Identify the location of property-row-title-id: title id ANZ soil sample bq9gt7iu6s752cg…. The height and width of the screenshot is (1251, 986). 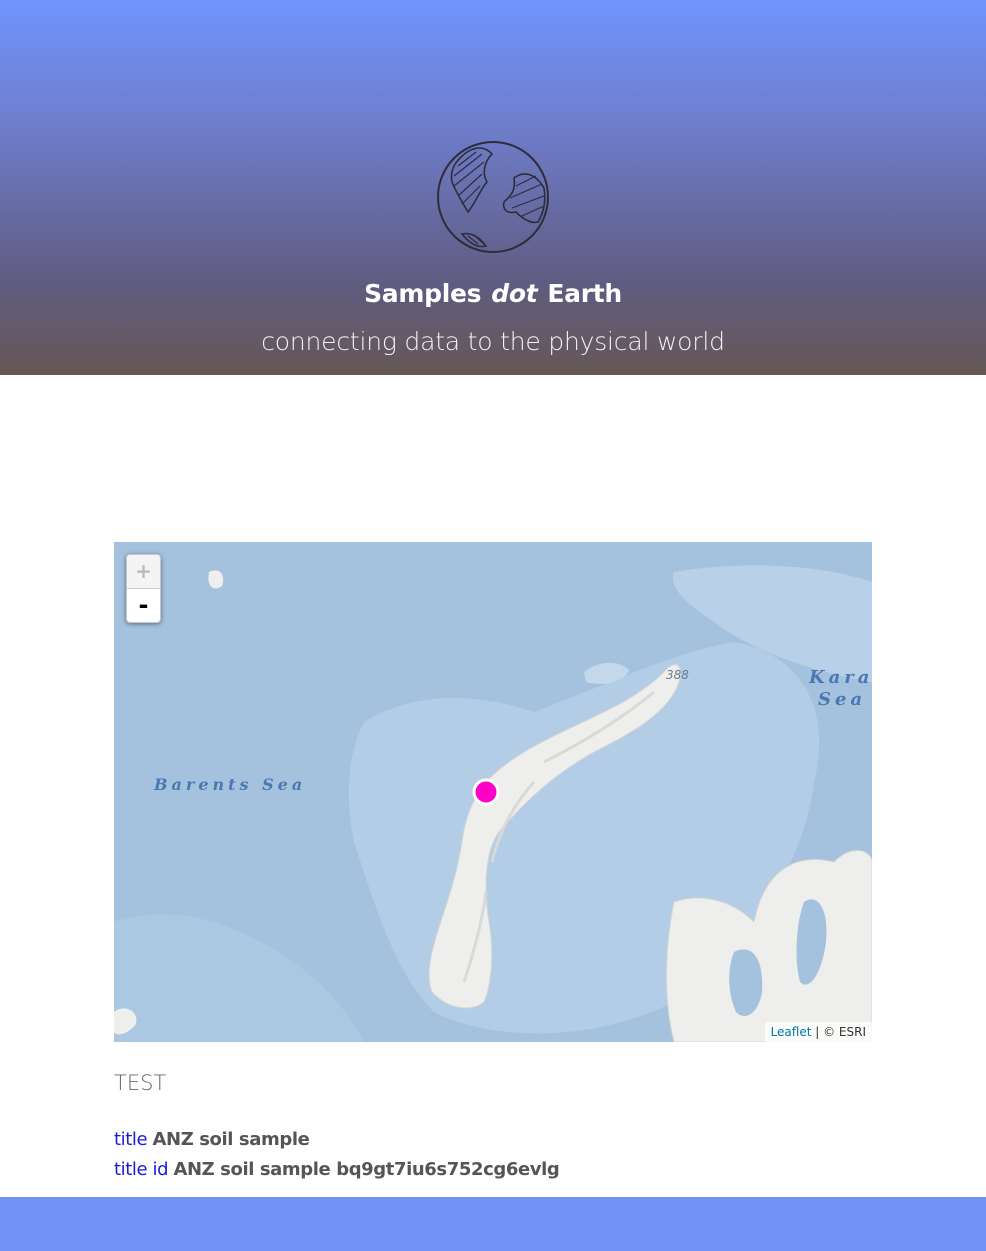
(337, 1170).